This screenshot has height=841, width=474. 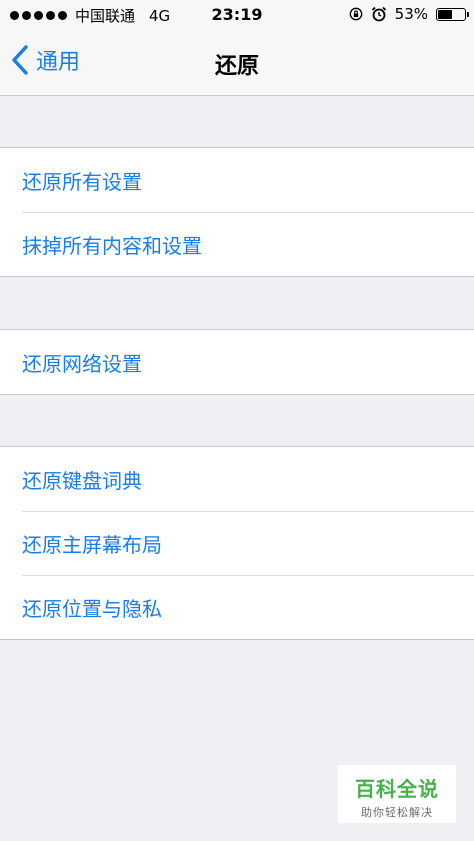 I want to click on status-bar-right: 53%, so click(x=409, y=14).